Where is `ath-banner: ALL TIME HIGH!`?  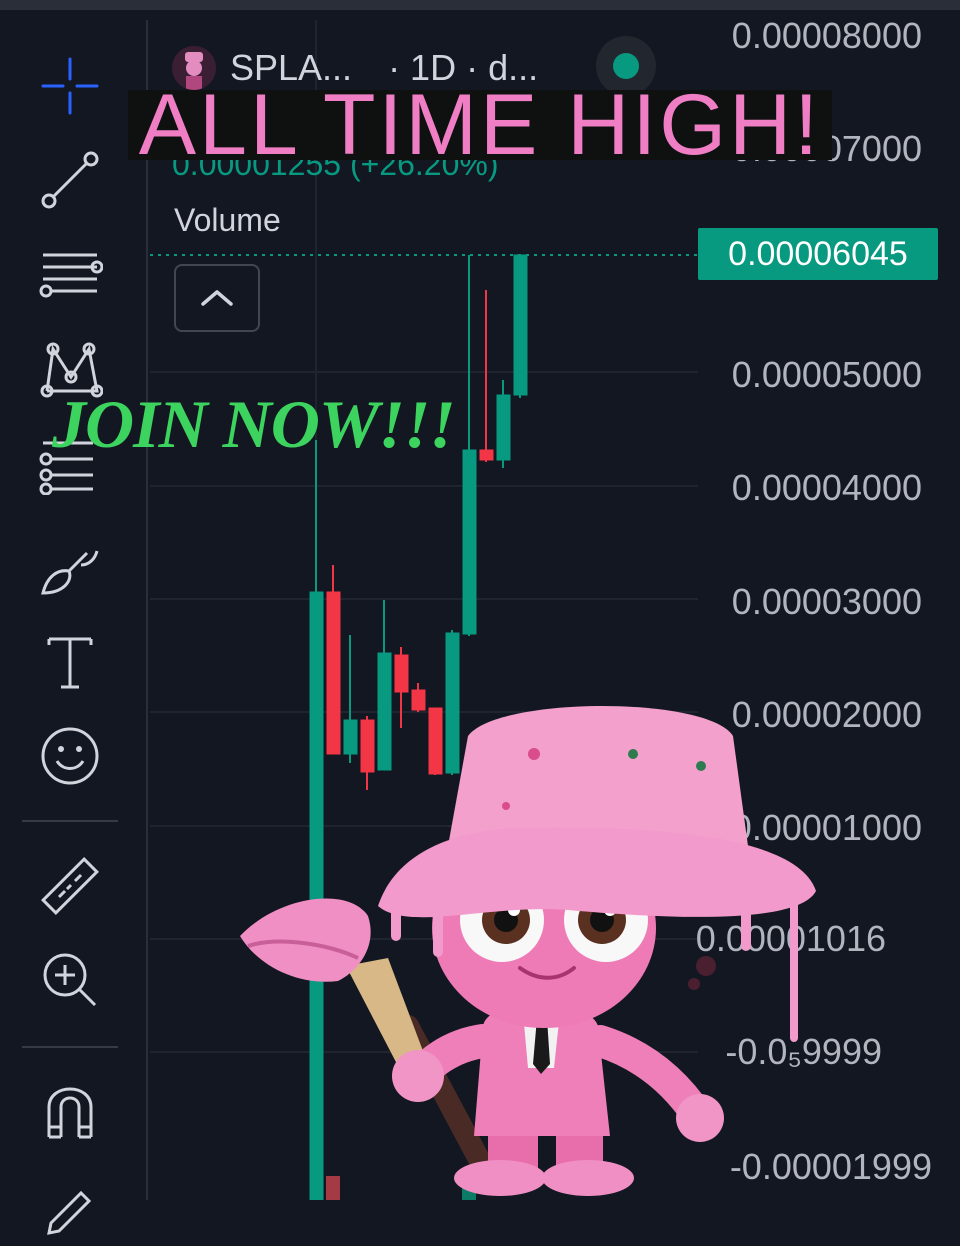
ath-banner: ALL TIME HIGH! is located at coordinates (480, 125).